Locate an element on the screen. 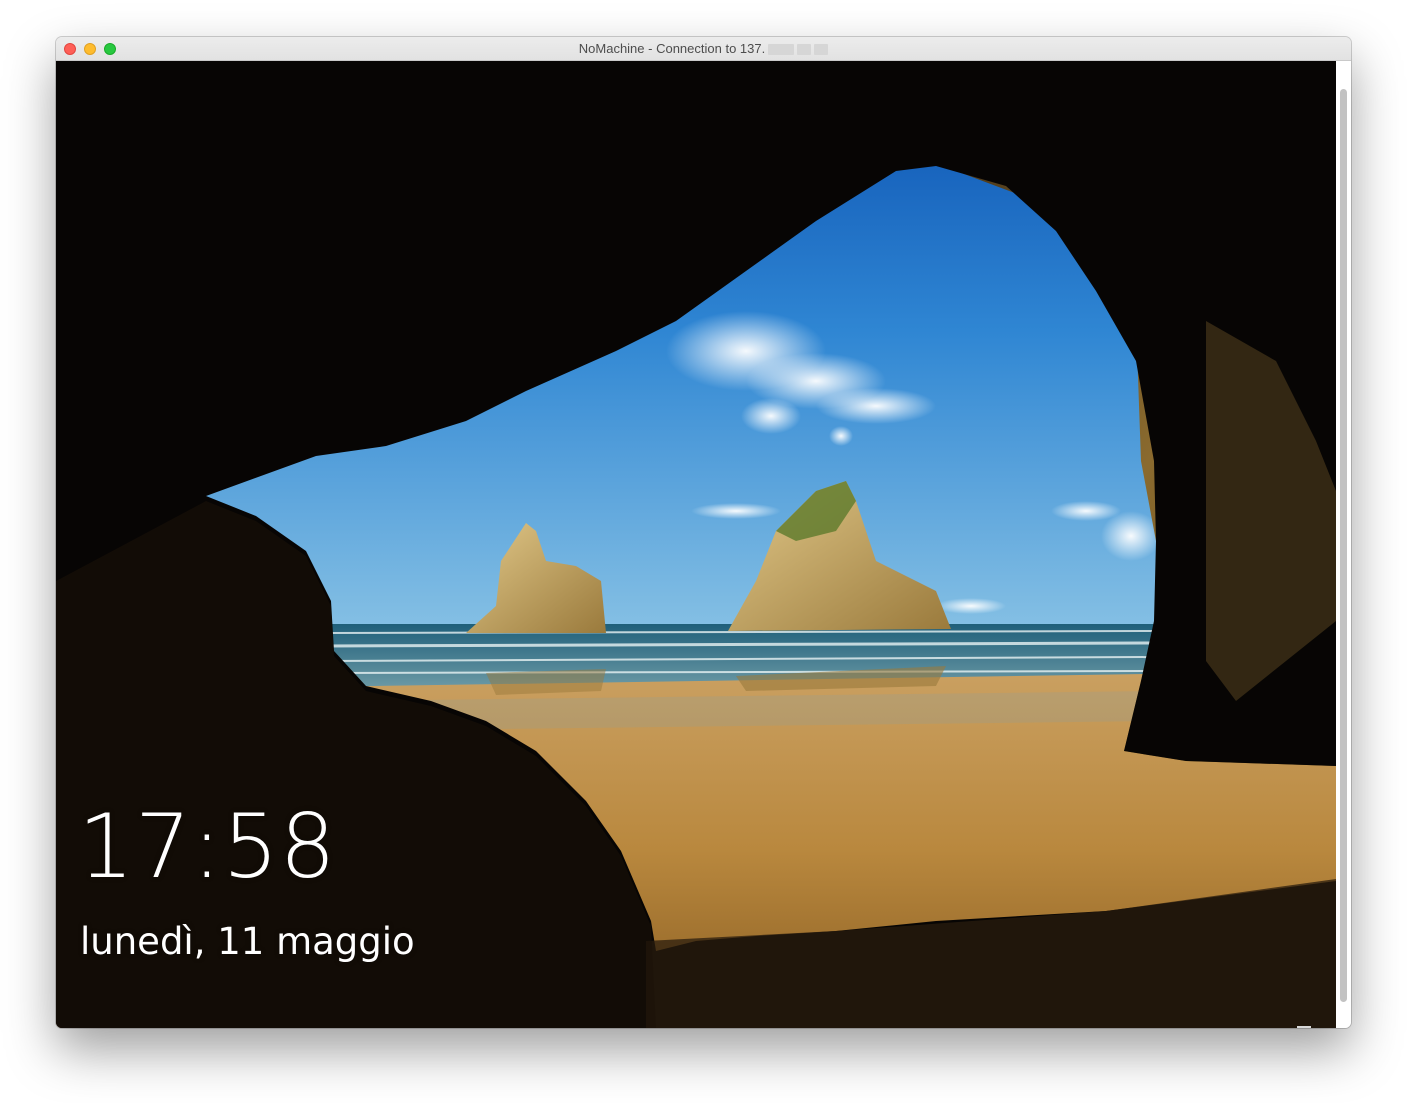 This screenshot has width=1407, height=1103. window-title: NoMachine - Connection to 137. is located at coordinates (672, 48).